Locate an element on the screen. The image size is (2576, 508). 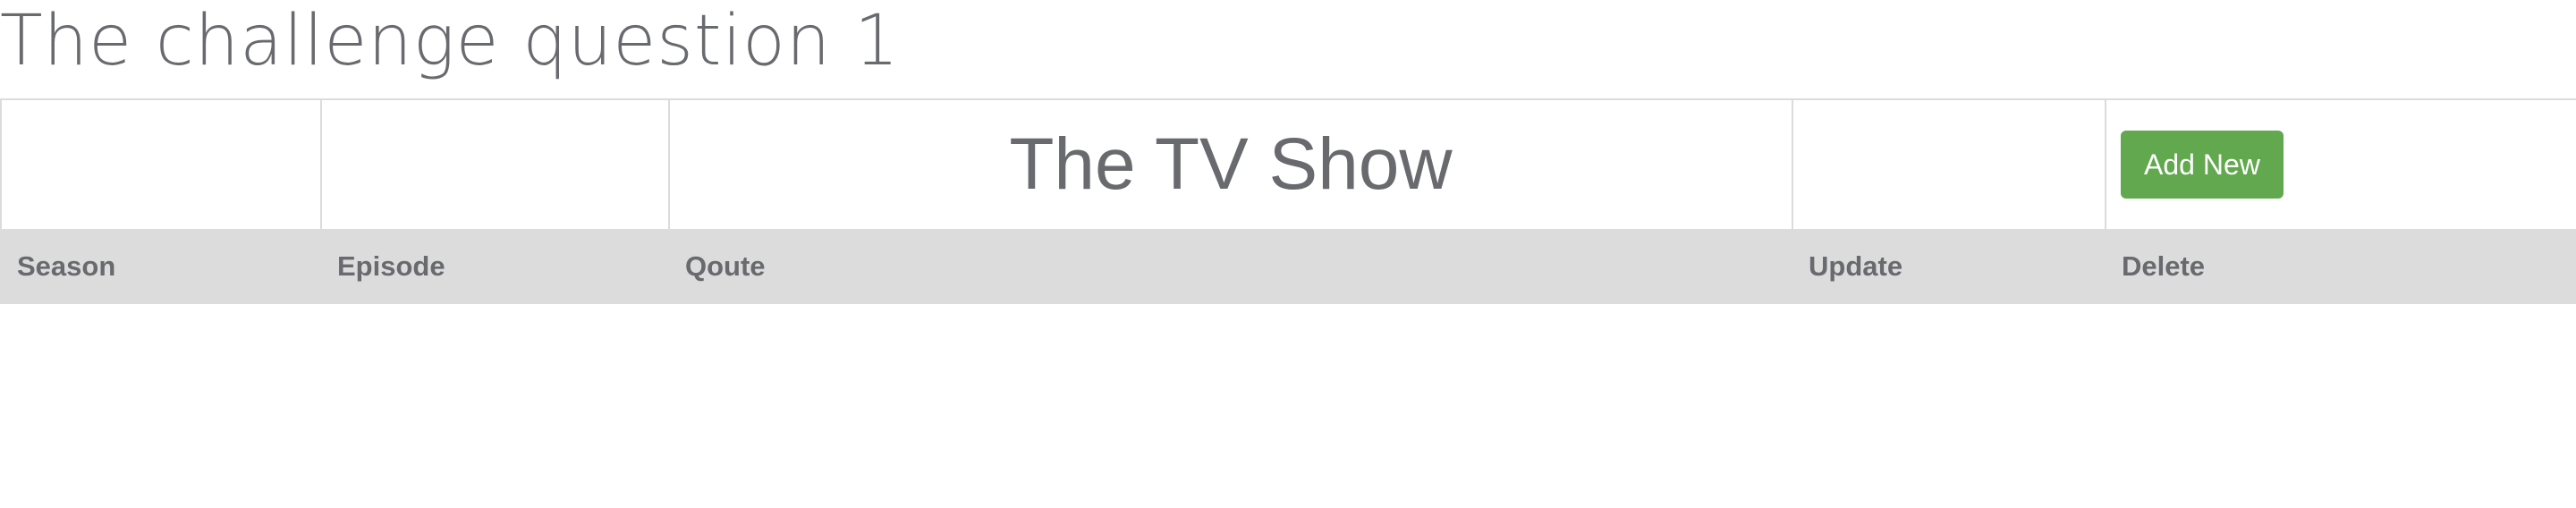
column-header-update: Update is located at coordinates (1949, 266).